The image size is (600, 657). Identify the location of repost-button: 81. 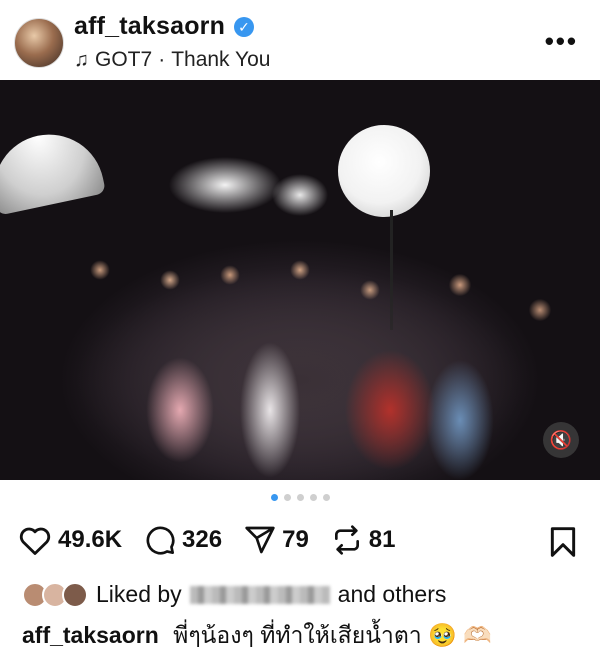
(363, 540).